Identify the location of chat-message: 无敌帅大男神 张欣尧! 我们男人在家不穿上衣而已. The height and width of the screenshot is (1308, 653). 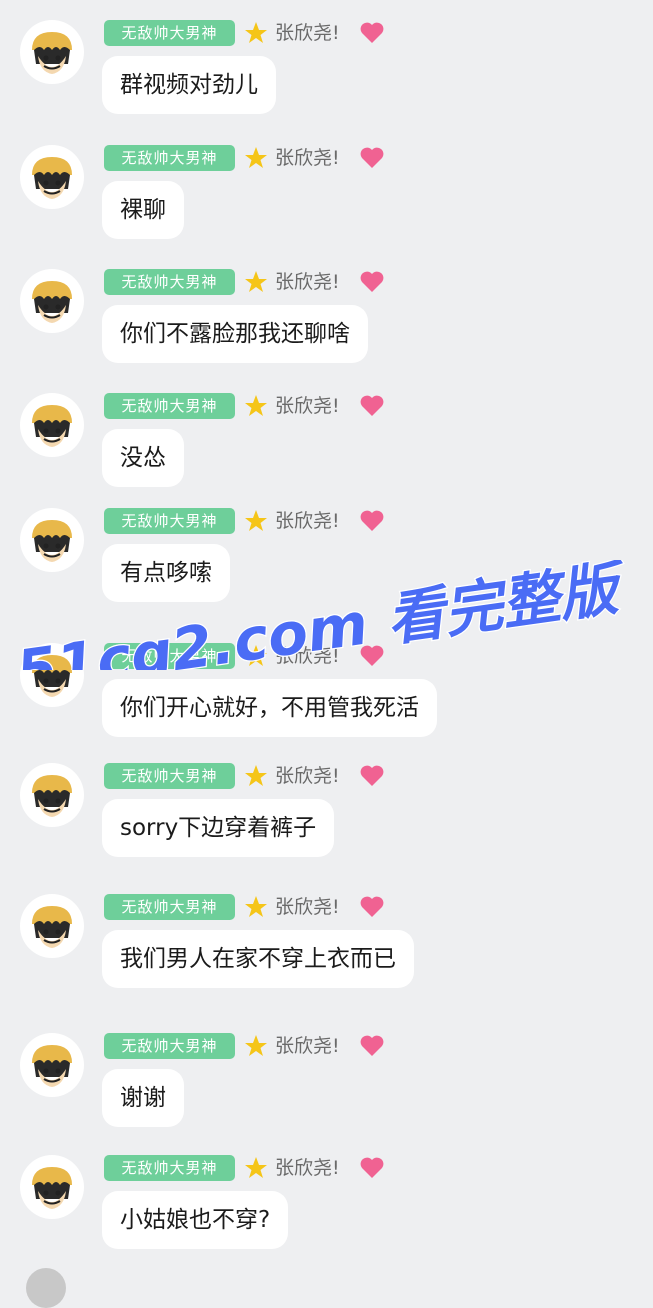
(326, 949).